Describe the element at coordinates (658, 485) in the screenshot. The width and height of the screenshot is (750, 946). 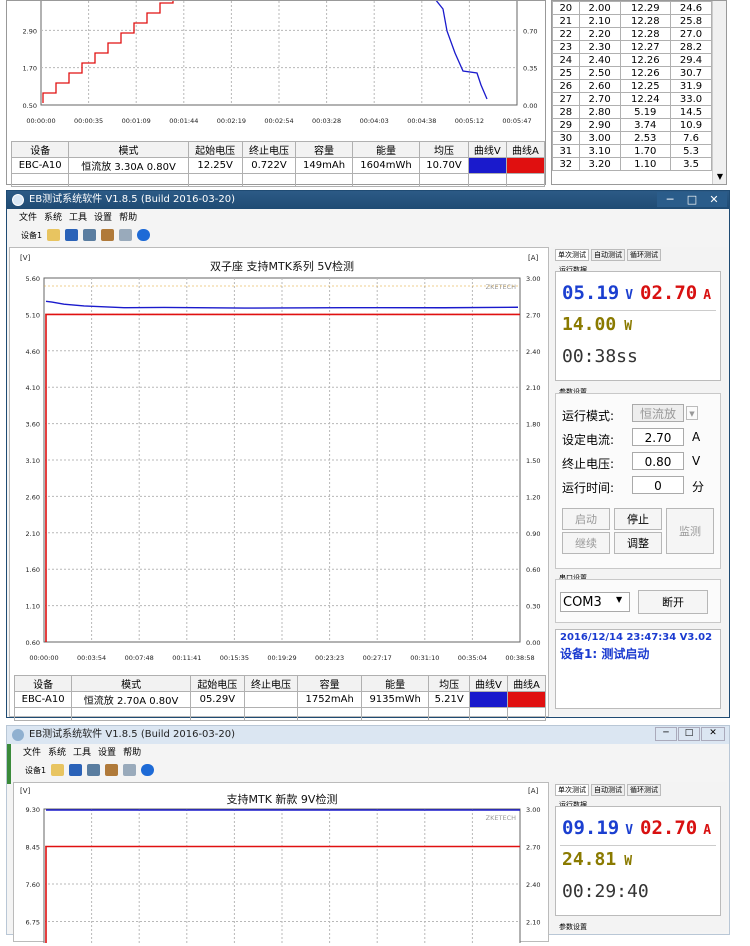
I see `param-row-input: 0` at that location.